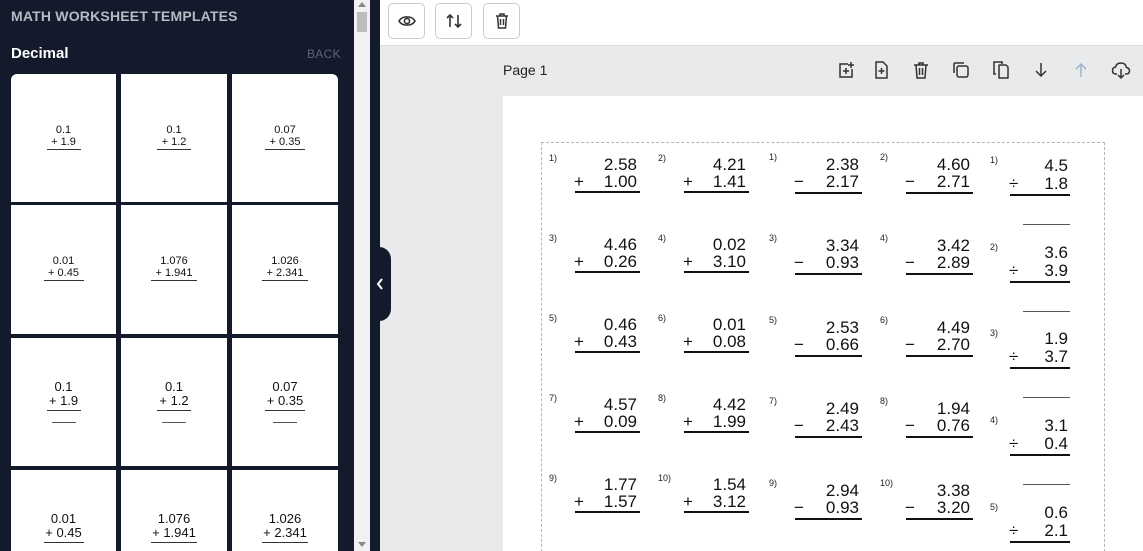 The image size is (1143, 551). Describe the element at coordinates (662, 158) in the screenshot. I see `problem-number: 2)` at that location.